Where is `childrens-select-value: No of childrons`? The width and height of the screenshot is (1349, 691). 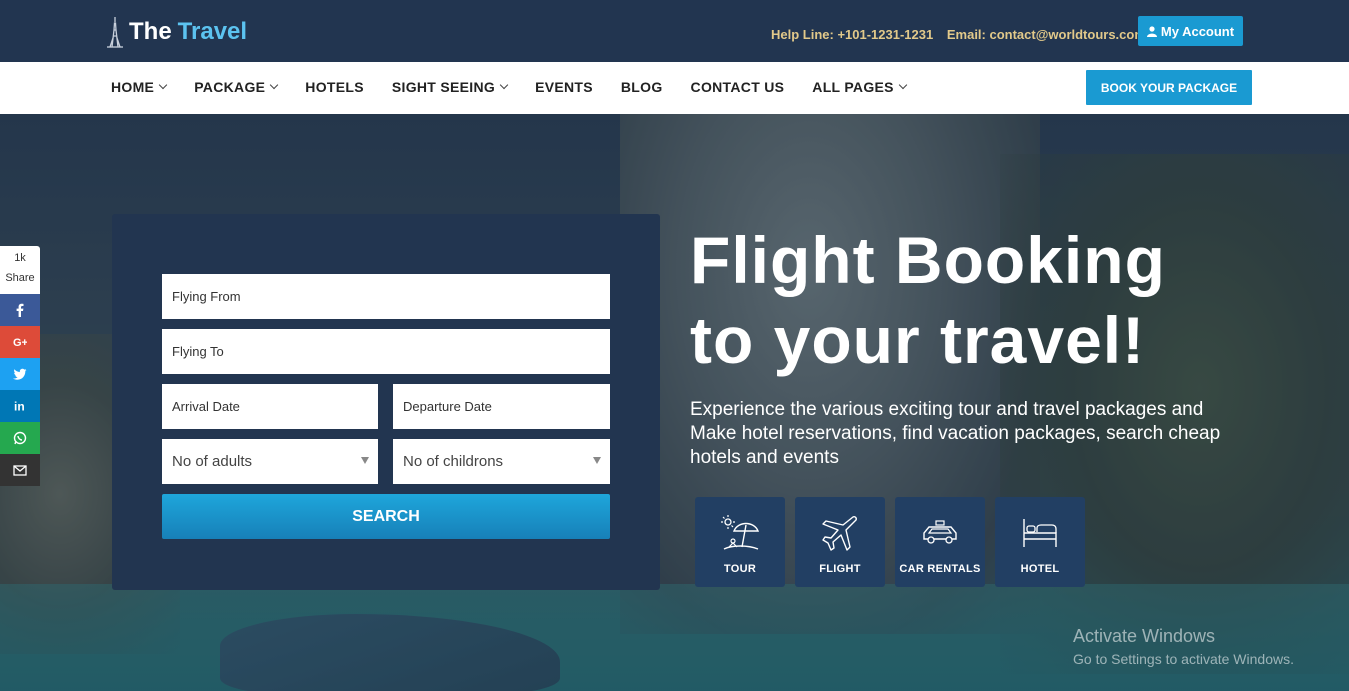 childrens-select-value: No of childrons is located at coordinates (453, 461).